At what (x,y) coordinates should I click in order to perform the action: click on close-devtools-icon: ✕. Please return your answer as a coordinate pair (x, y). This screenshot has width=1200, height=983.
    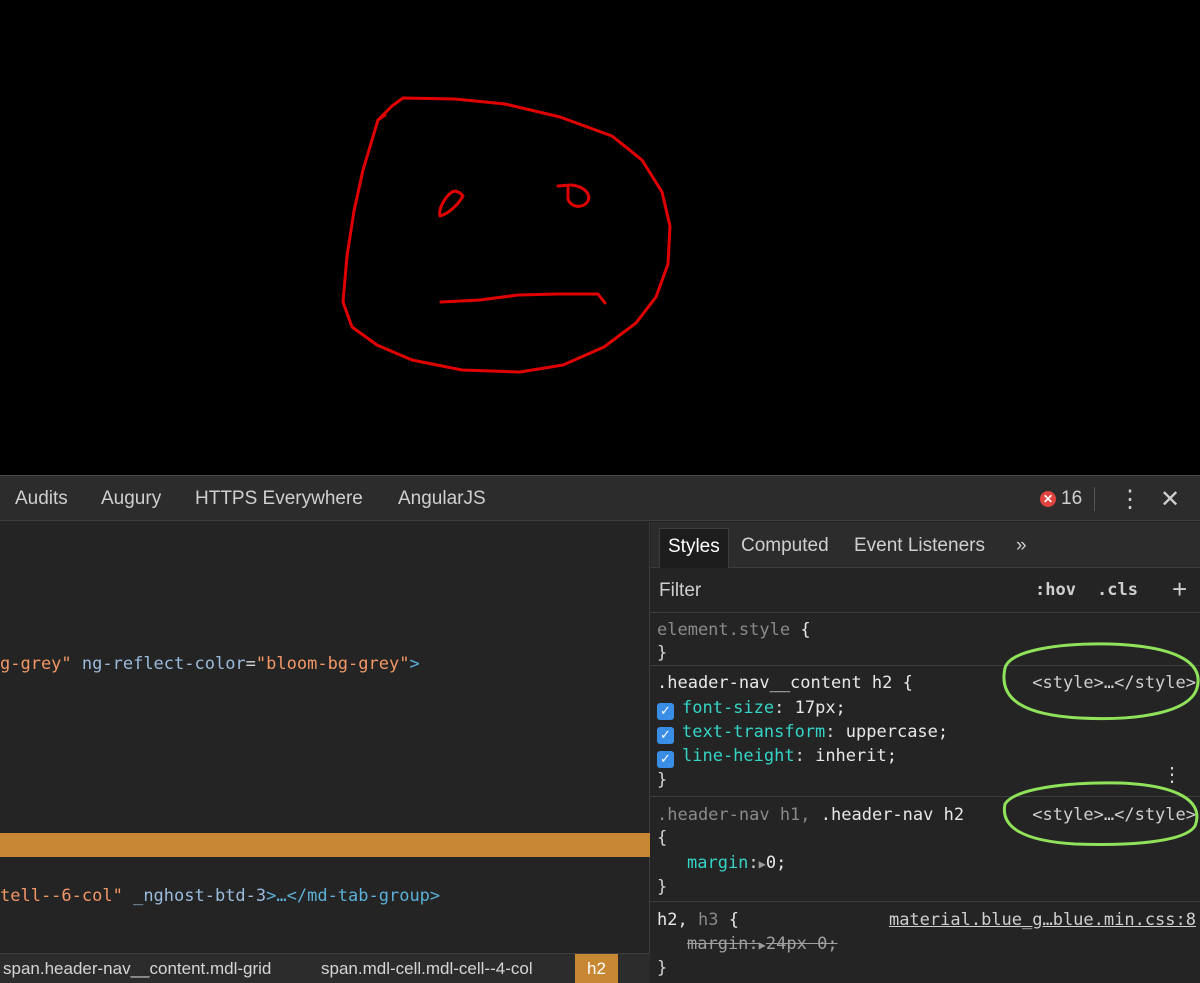
    Looking at the image, I should click on (1170, 499).